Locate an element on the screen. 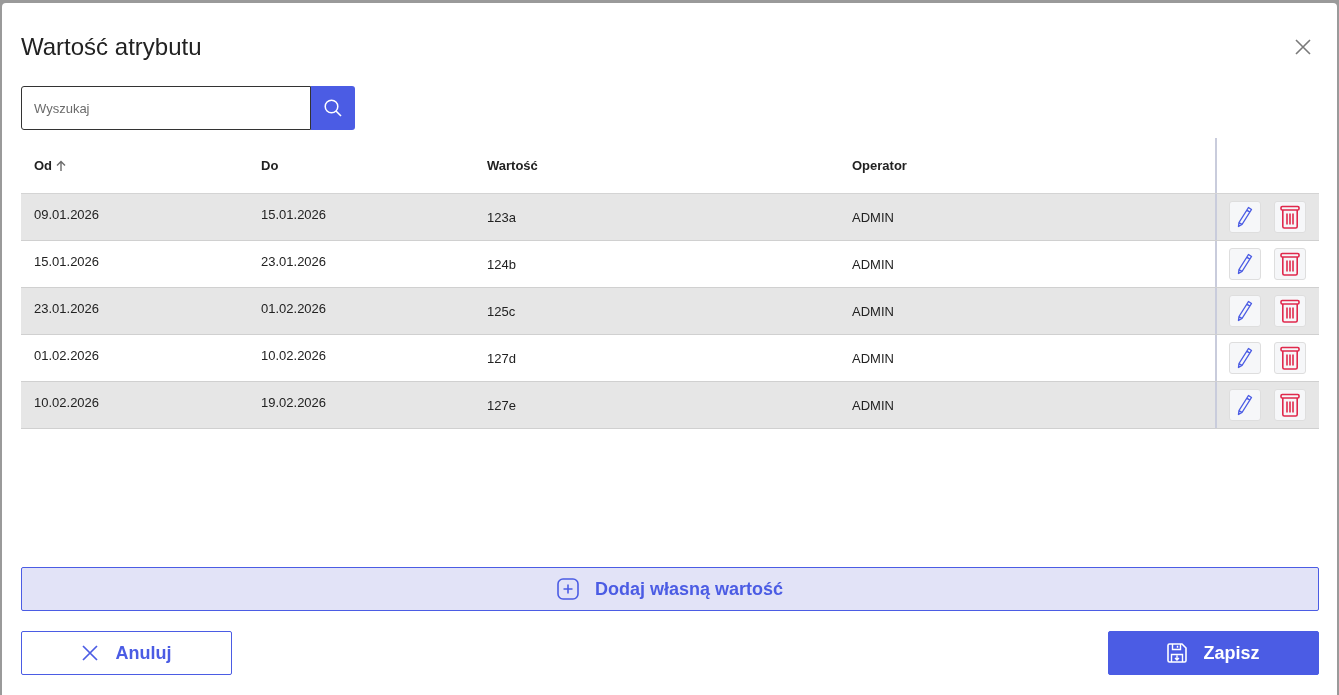 The width and height of the screenshot is (1339, 695). search-icon is located at coordinates (333, 108).